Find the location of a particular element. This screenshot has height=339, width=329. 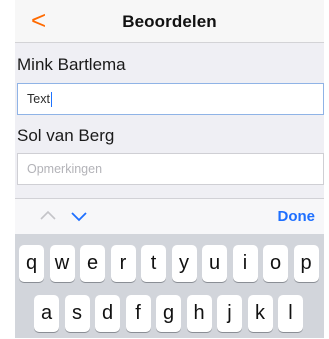

key-e: e is located at coordinates (92, 263).